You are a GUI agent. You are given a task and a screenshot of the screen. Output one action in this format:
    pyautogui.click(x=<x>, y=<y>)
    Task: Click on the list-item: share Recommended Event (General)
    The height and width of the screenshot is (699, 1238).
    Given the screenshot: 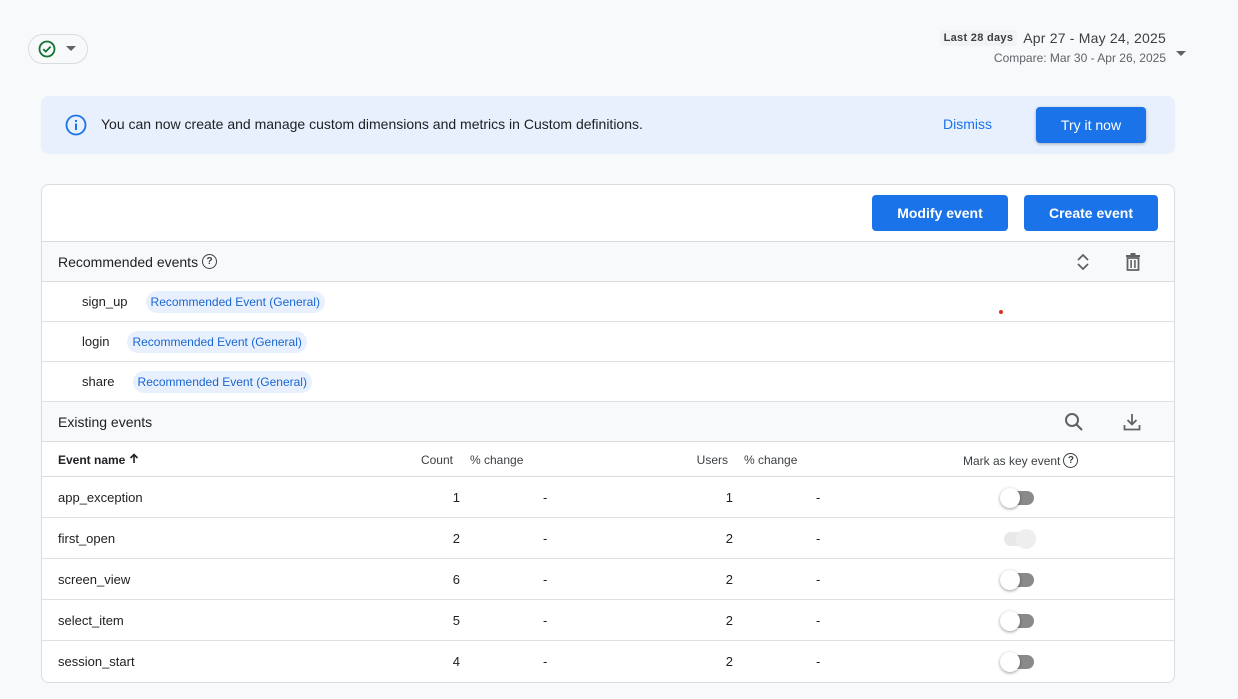 What is the action you would take?
    pyautogui.click(x=608, y=382)
    